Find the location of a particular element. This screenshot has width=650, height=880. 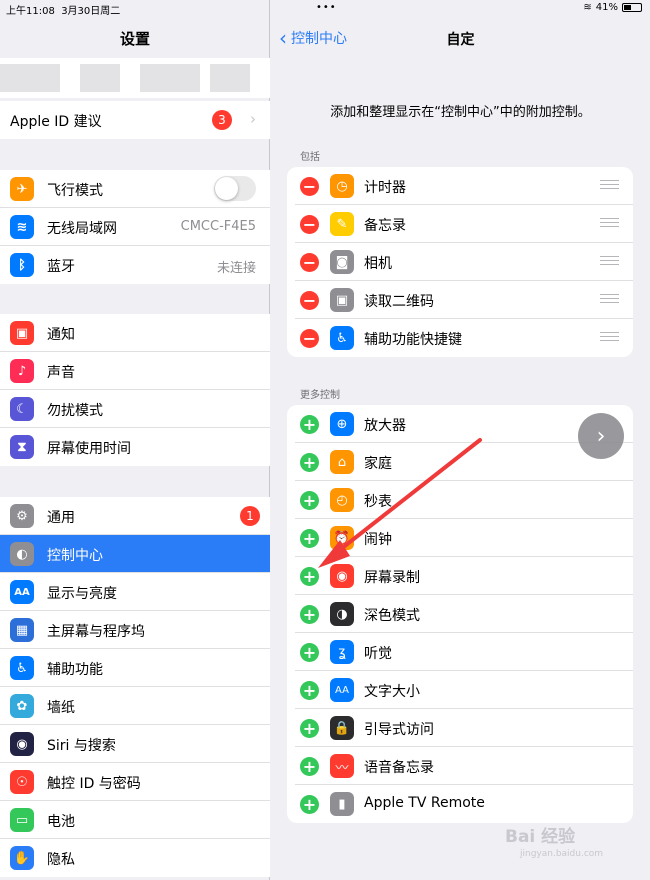

control-label: Apple TV Remote is located at coordinates (424, 803).